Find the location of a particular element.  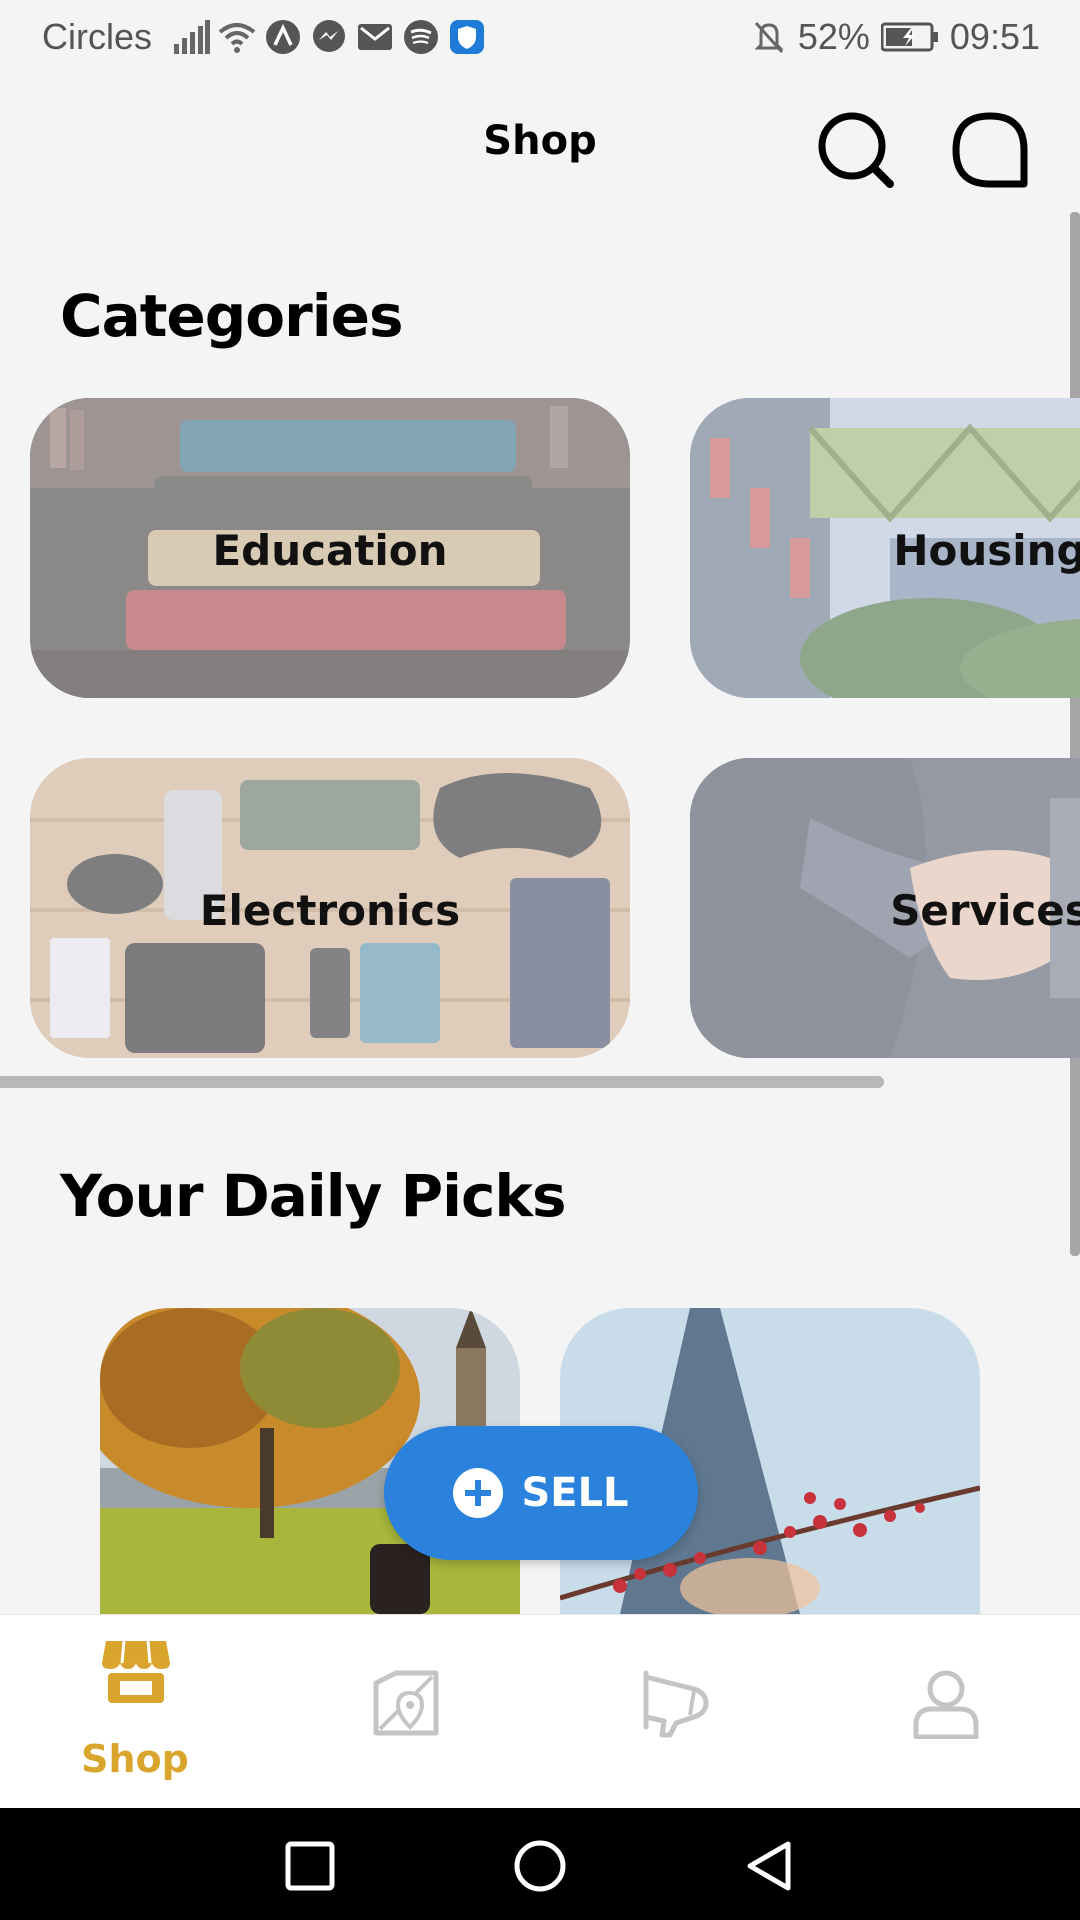

app-bar: Shop is located at coordinates (540, 144).